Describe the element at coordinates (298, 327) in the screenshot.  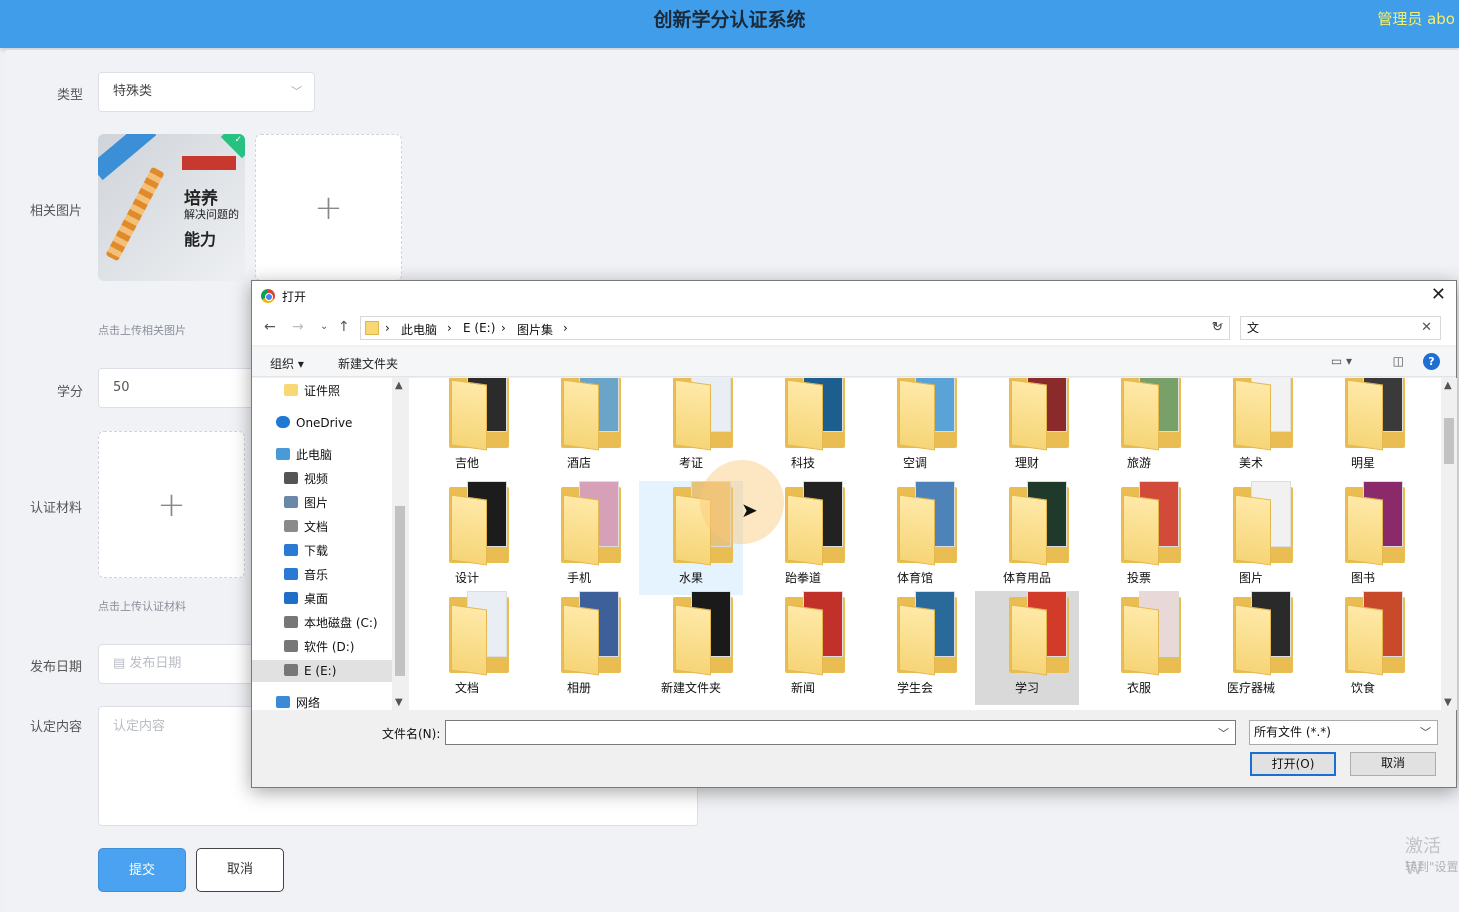
I see `forward-arrow-icon: →` at that location.